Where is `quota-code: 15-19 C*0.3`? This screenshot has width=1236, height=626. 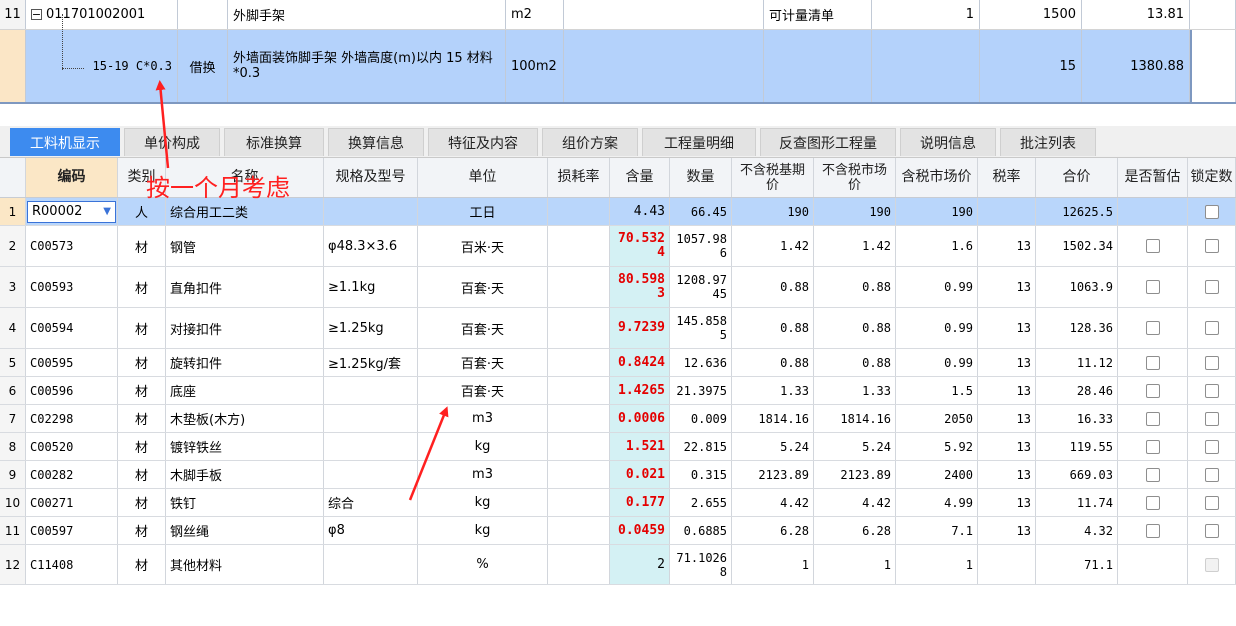 quota-code: 15-19 C*0.3 is located at coordinates (102, 66).